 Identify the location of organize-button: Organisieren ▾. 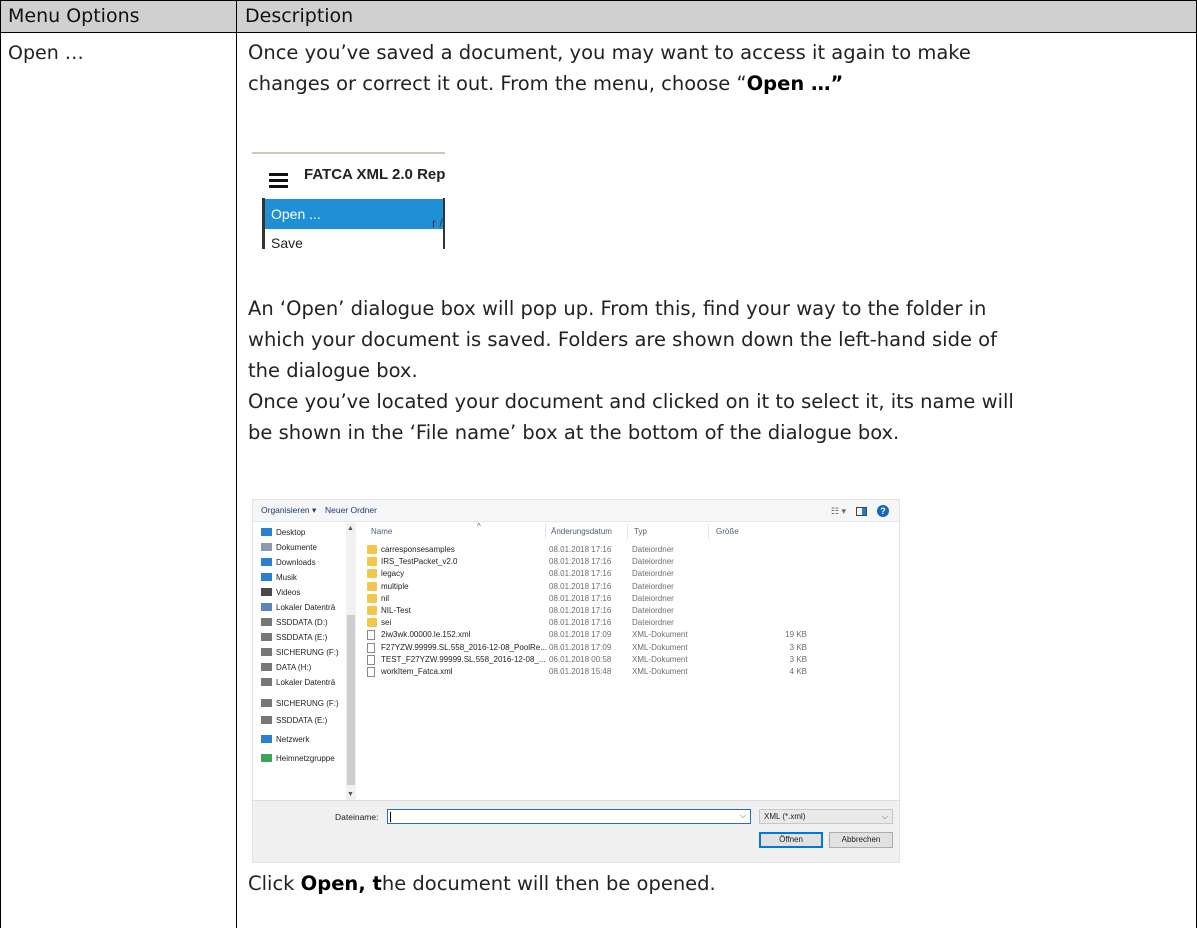
(288, 510).